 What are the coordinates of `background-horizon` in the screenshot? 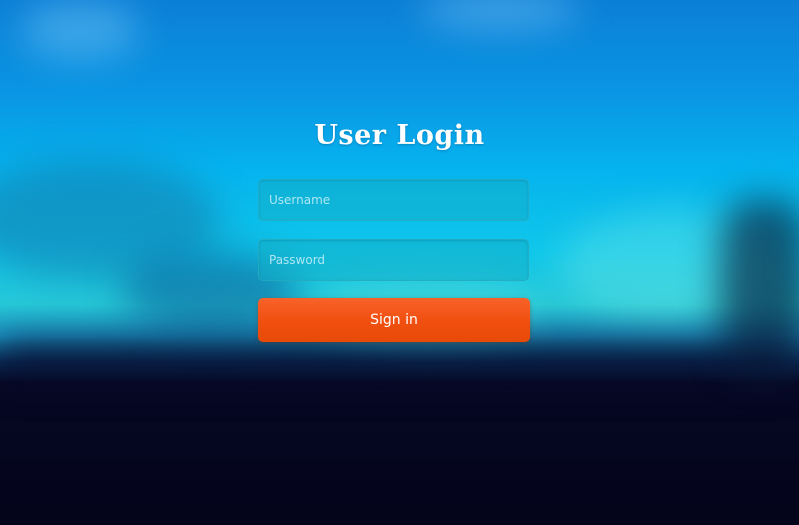 It's located at (399, 360).